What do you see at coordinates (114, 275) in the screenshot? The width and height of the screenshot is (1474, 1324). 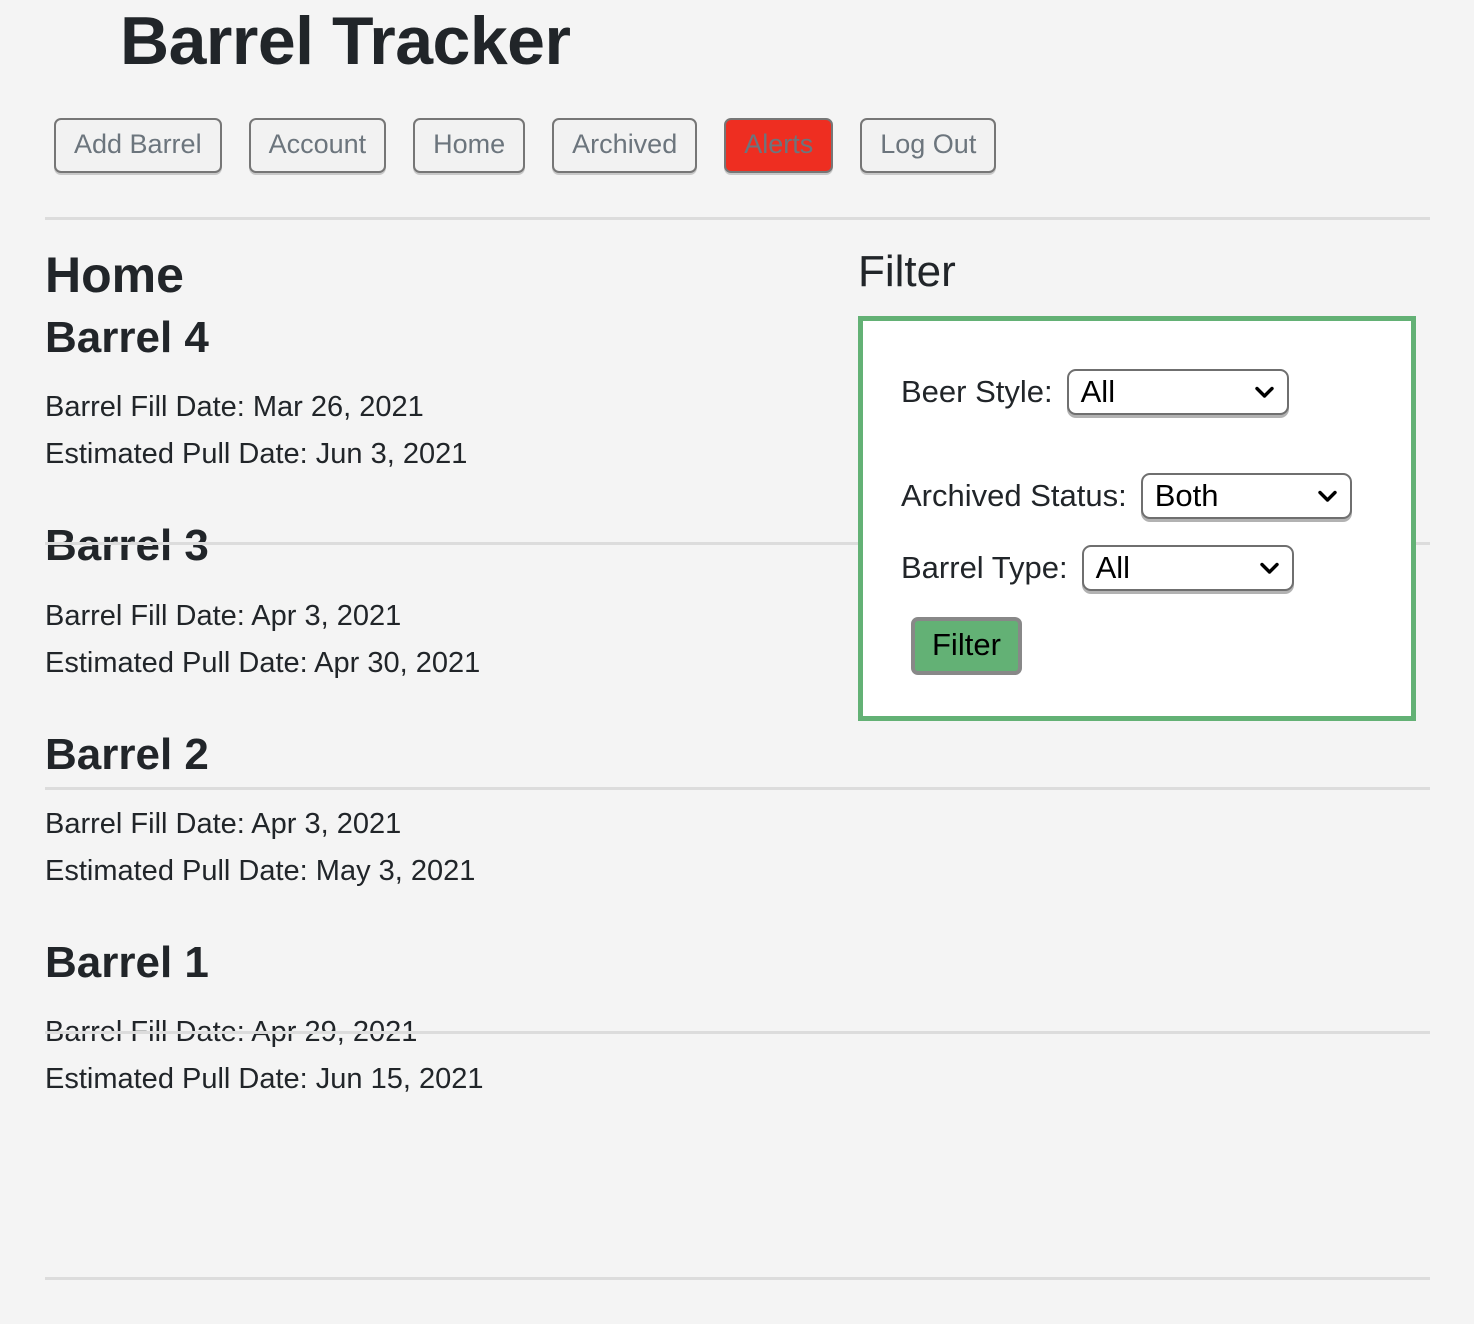 I see `section-heading-home: Home` at bounding box center [114, 275].